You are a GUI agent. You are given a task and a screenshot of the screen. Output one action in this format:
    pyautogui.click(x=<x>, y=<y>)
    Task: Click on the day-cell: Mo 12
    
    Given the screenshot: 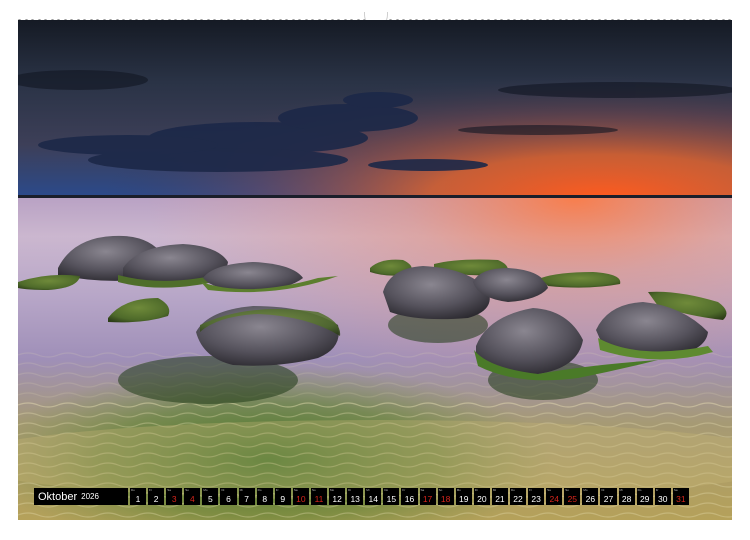 What is the action you would take?
    pyautogui.click(x=337, y=496)
    